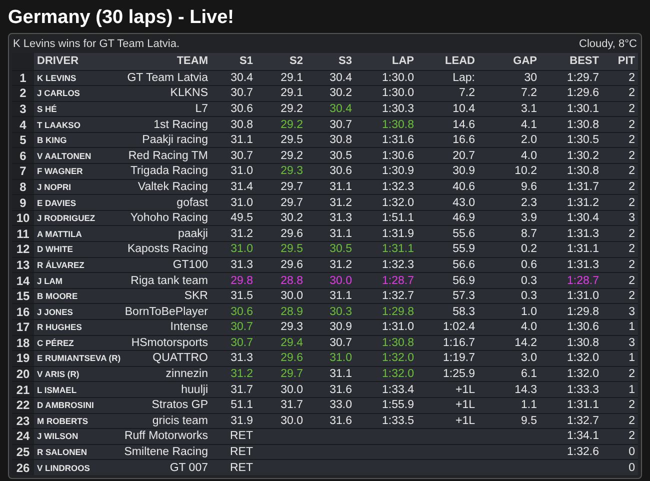 The height and width of the screenshot is (481, 650). Describe the element at coordinates (196, 296) in the screenshot. I see `team-name: SKR` at that location.